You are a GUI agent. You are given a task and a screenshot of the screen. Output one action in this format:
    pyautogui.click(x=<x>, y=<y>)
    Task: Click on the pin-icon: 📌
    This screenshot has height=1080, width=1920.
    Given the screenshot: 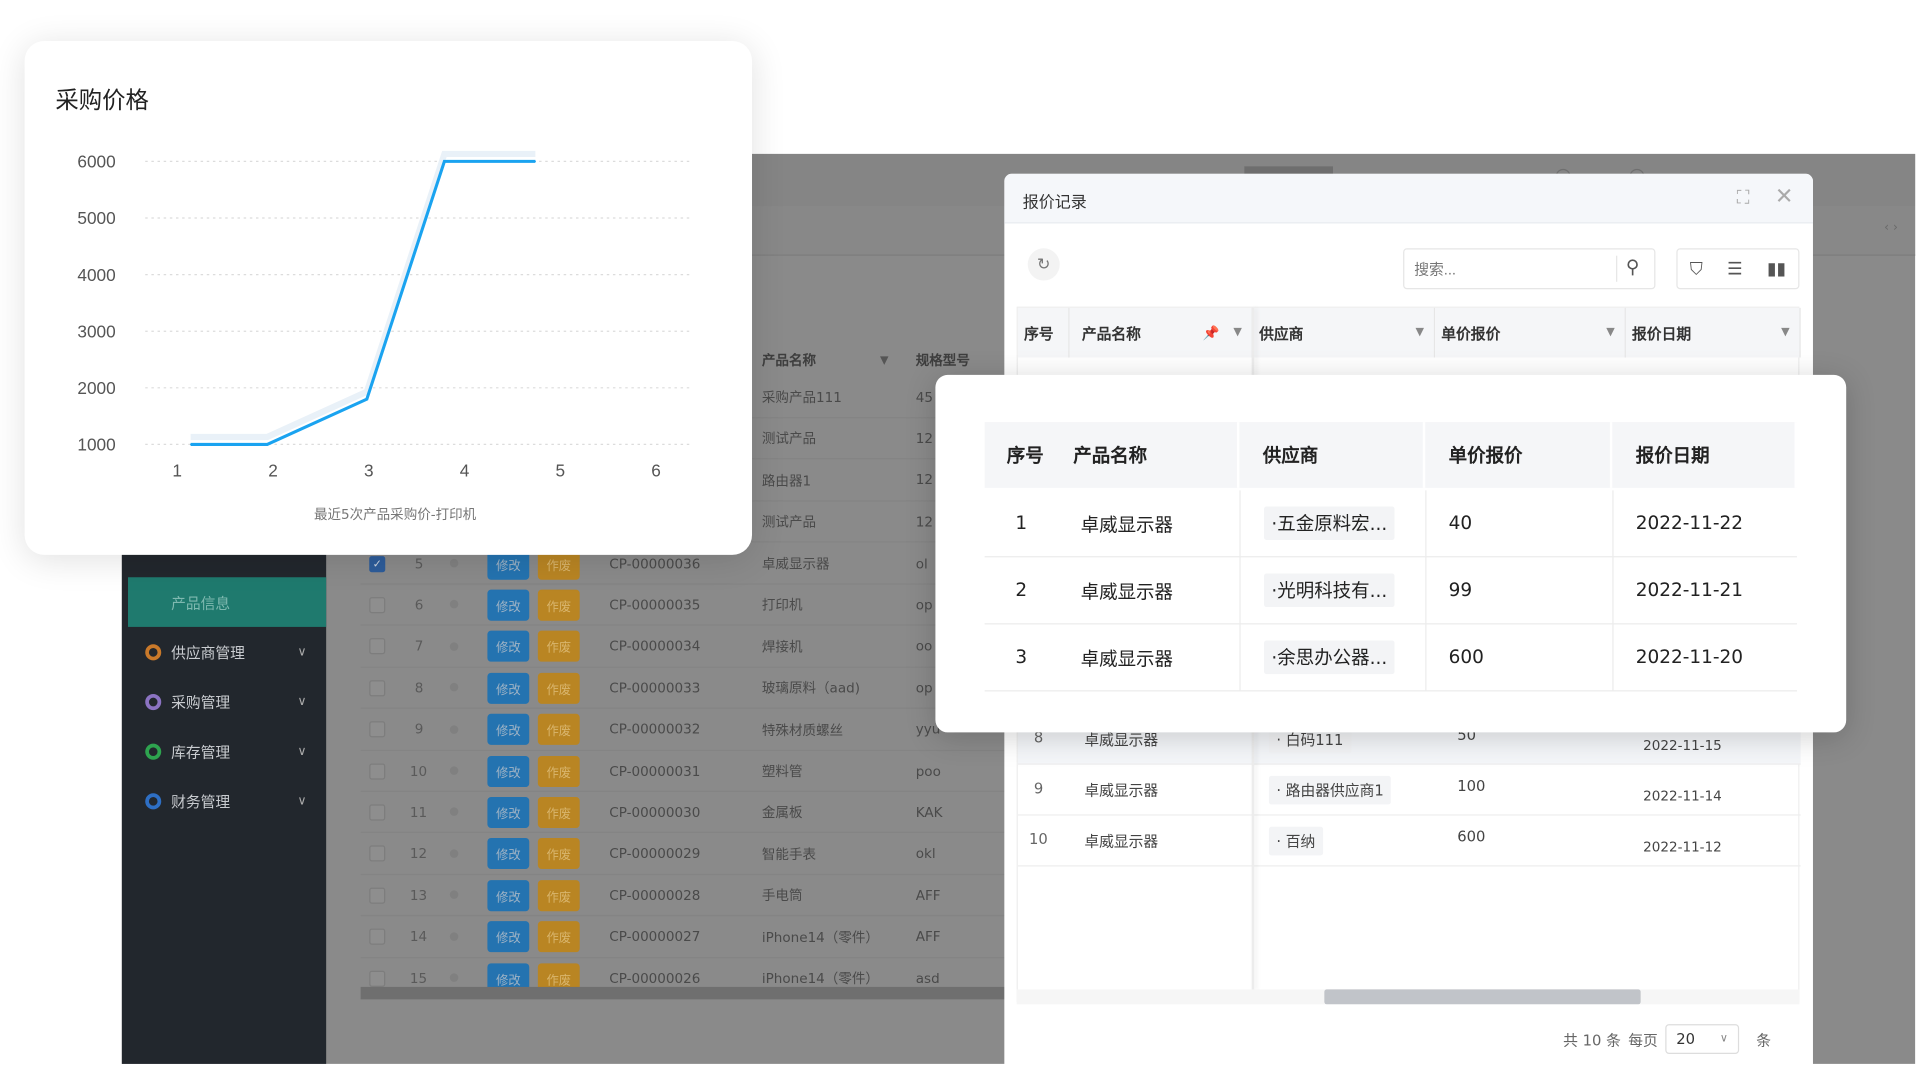 What is the action you would take?
    pyautogui.click(x=1211, y=333)
    